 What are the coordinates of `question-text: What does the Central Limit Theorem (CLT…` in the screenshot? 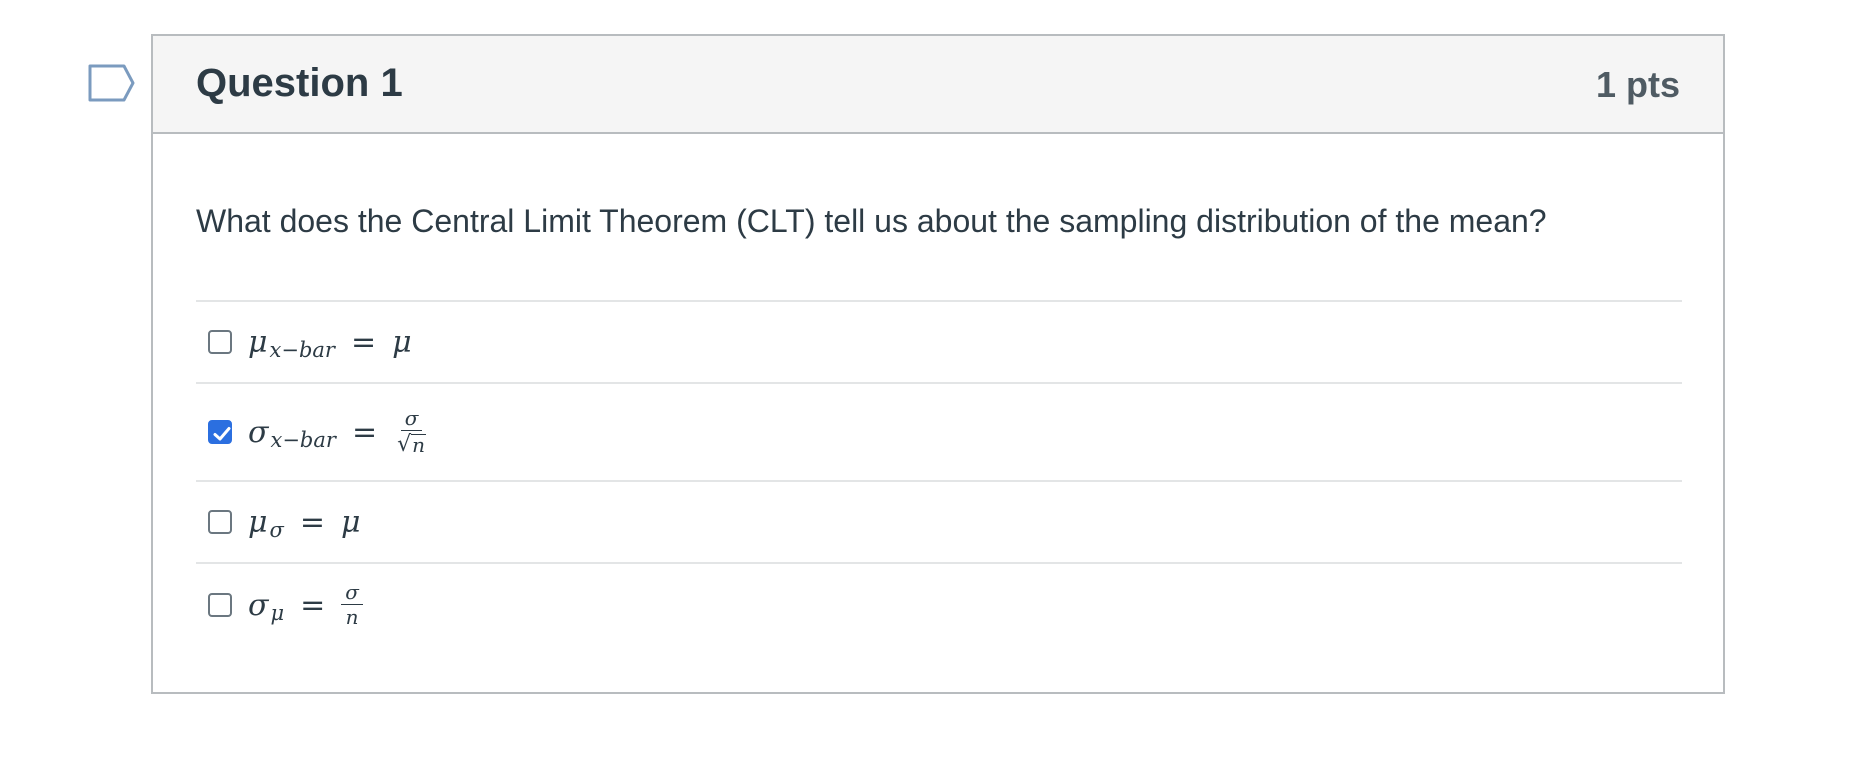 It's located at (871, 221).